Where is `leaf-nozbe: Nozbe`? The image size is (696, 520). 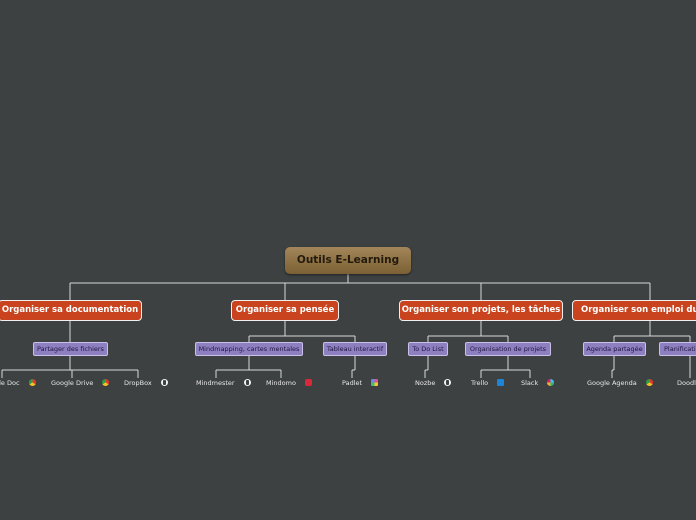 leaf-nozbe: Nozbe is located at coordinates (433, 383).